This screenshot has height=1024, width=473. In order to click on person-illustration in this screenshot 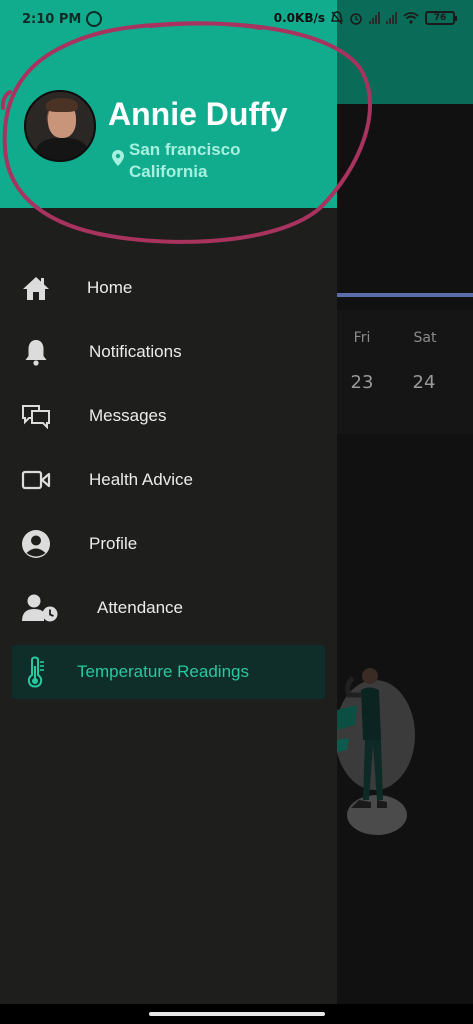, I will do `click(376, 751)`.